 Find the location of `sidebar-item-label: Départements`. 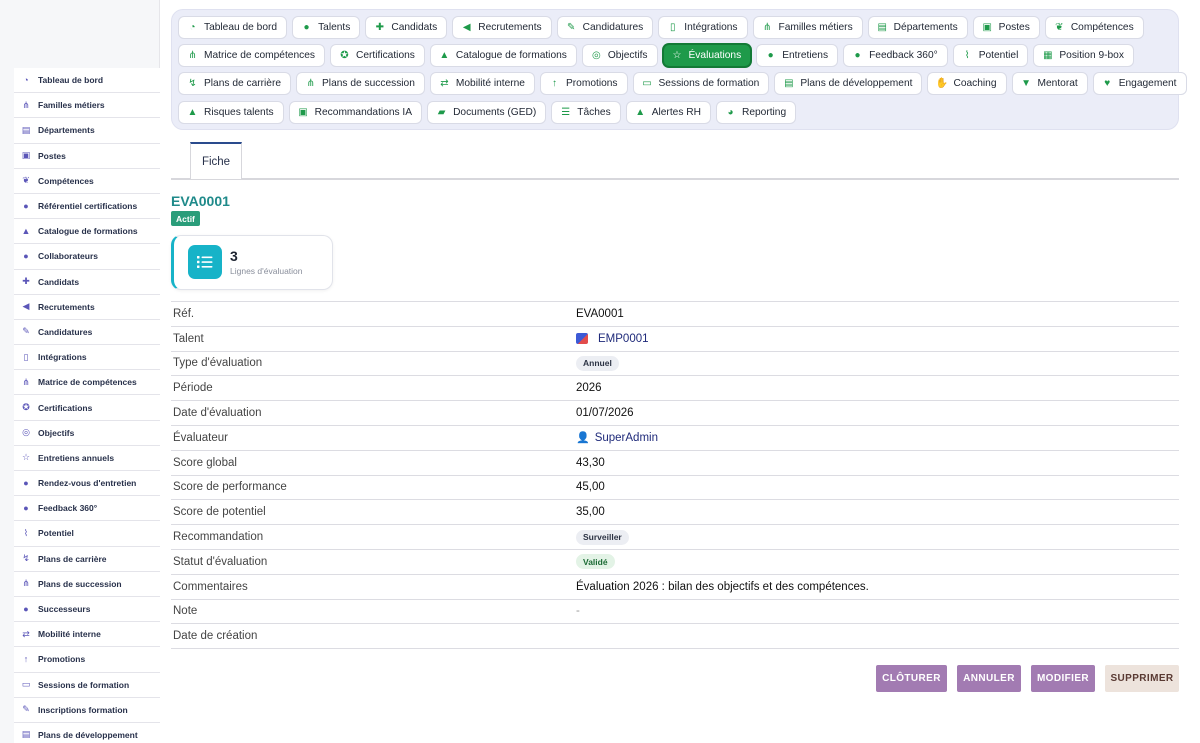

sidebar-item-label: Départements is located at coordinates (66, 130).